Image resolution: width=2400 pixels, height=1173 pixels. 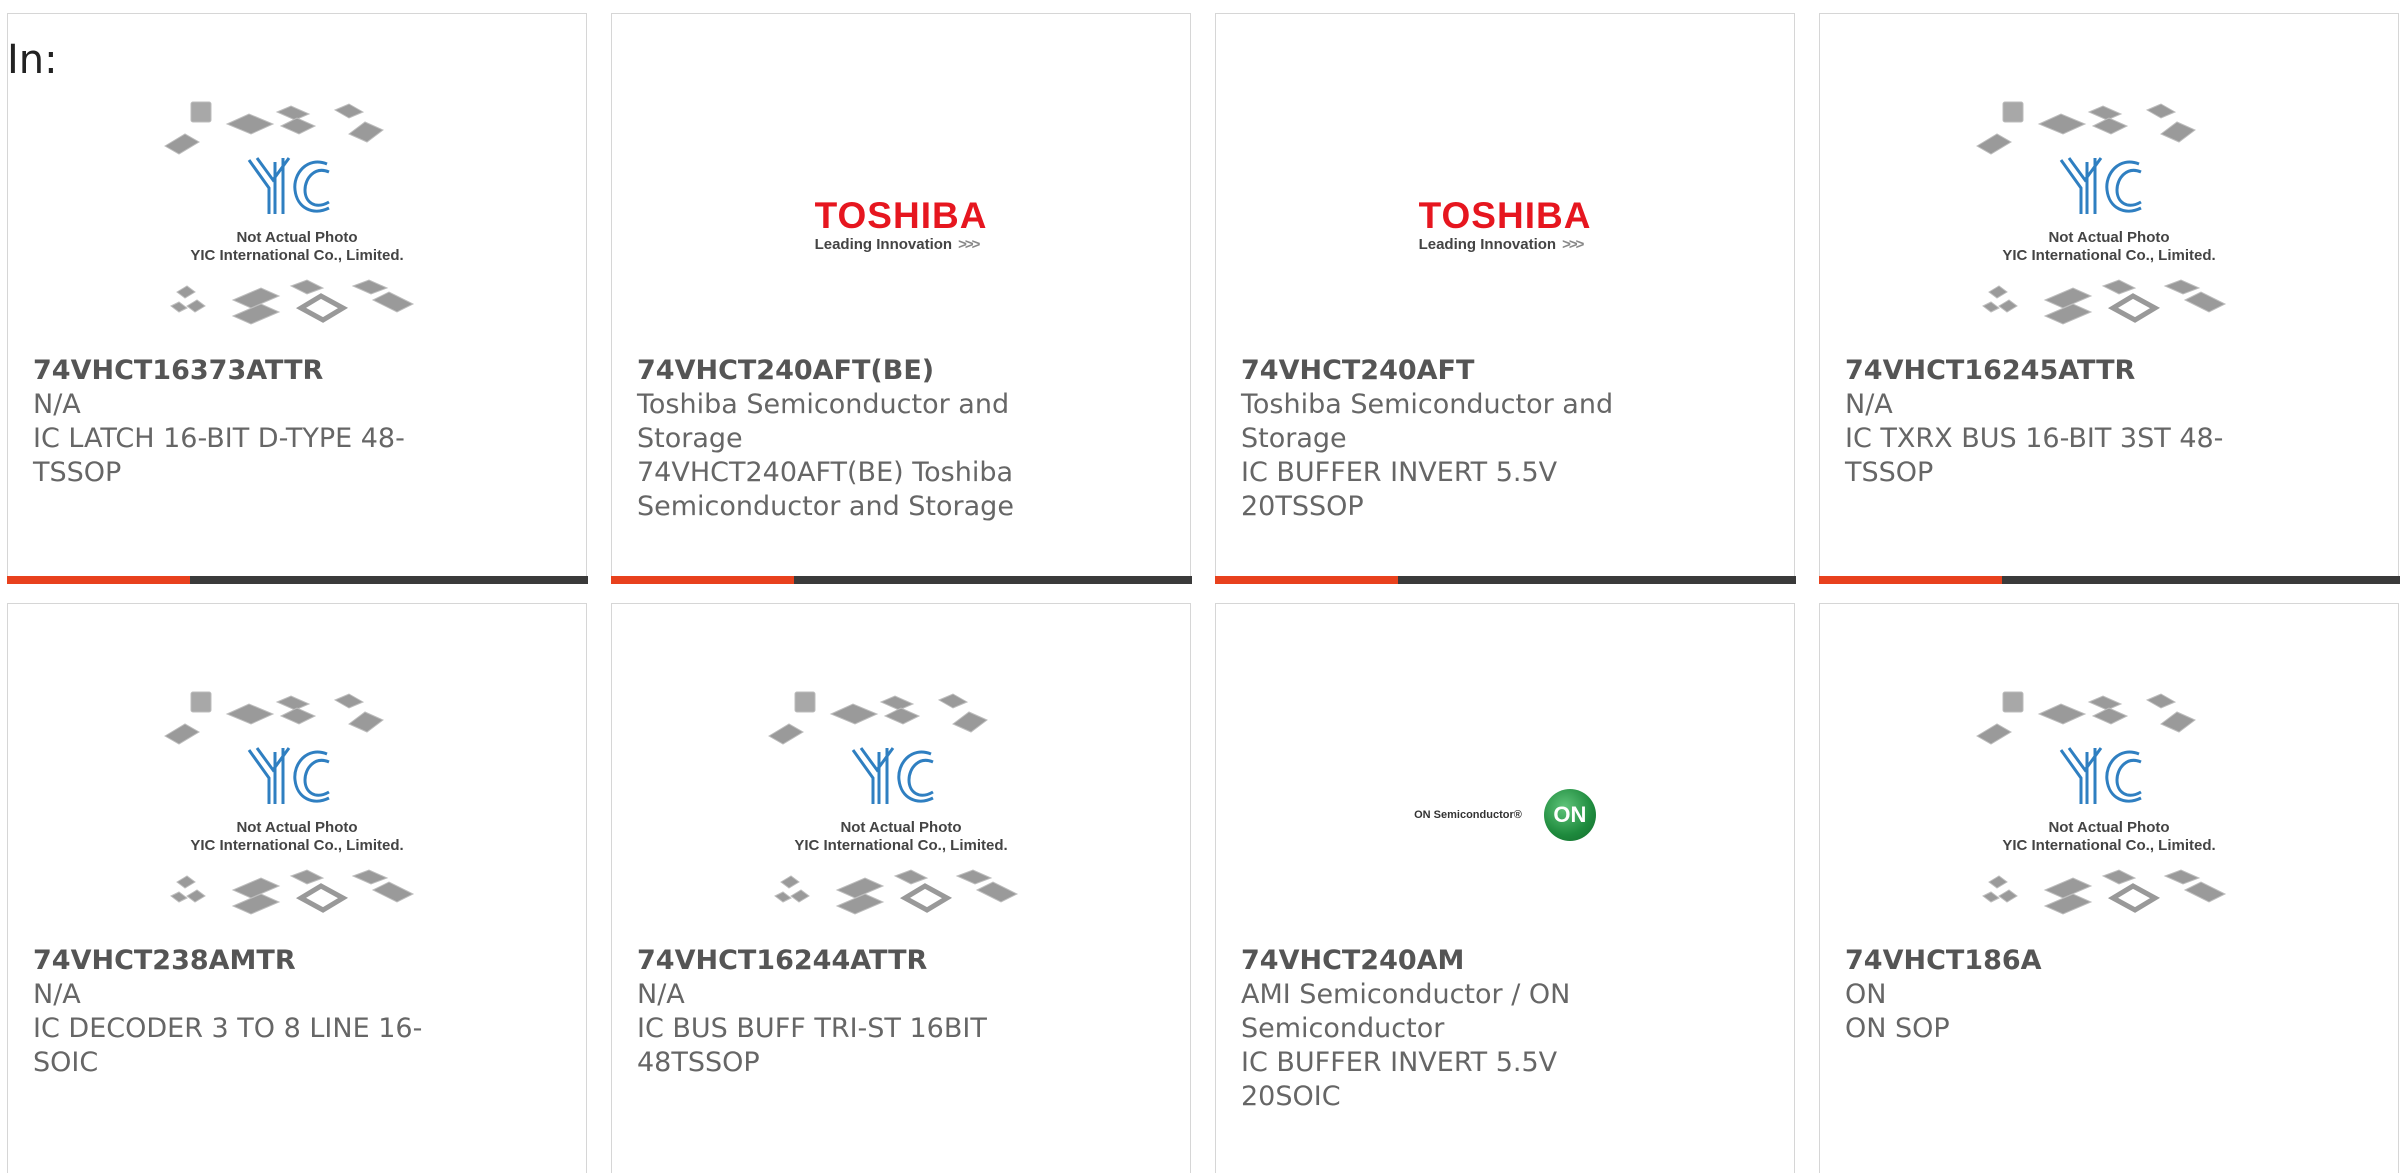 I want to click on manufacturer: AMI Semiconductor / ON Semiconductor, so click(x=1406, y=1011).